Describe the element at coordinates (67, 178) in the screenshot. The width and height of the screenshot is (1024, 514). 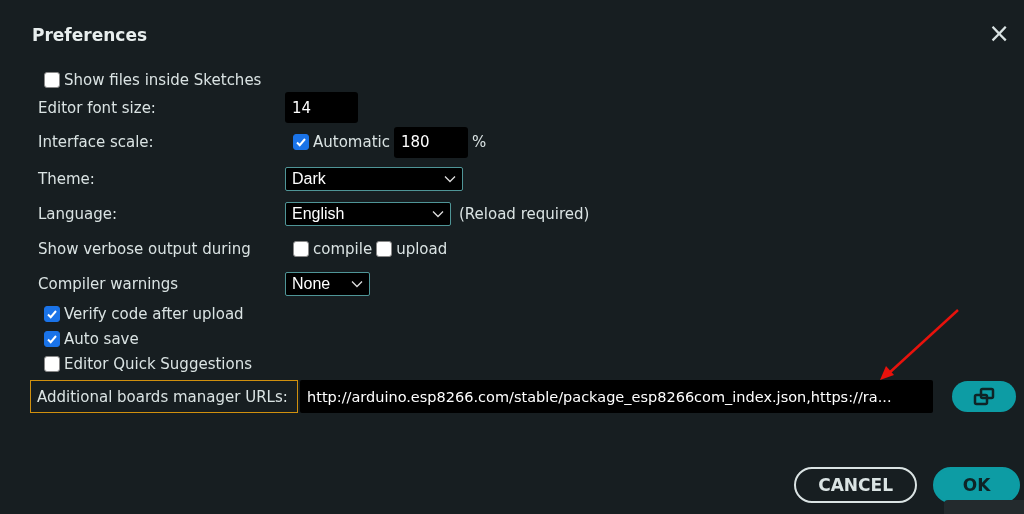
I see `setting-label: Theme:` at that location.